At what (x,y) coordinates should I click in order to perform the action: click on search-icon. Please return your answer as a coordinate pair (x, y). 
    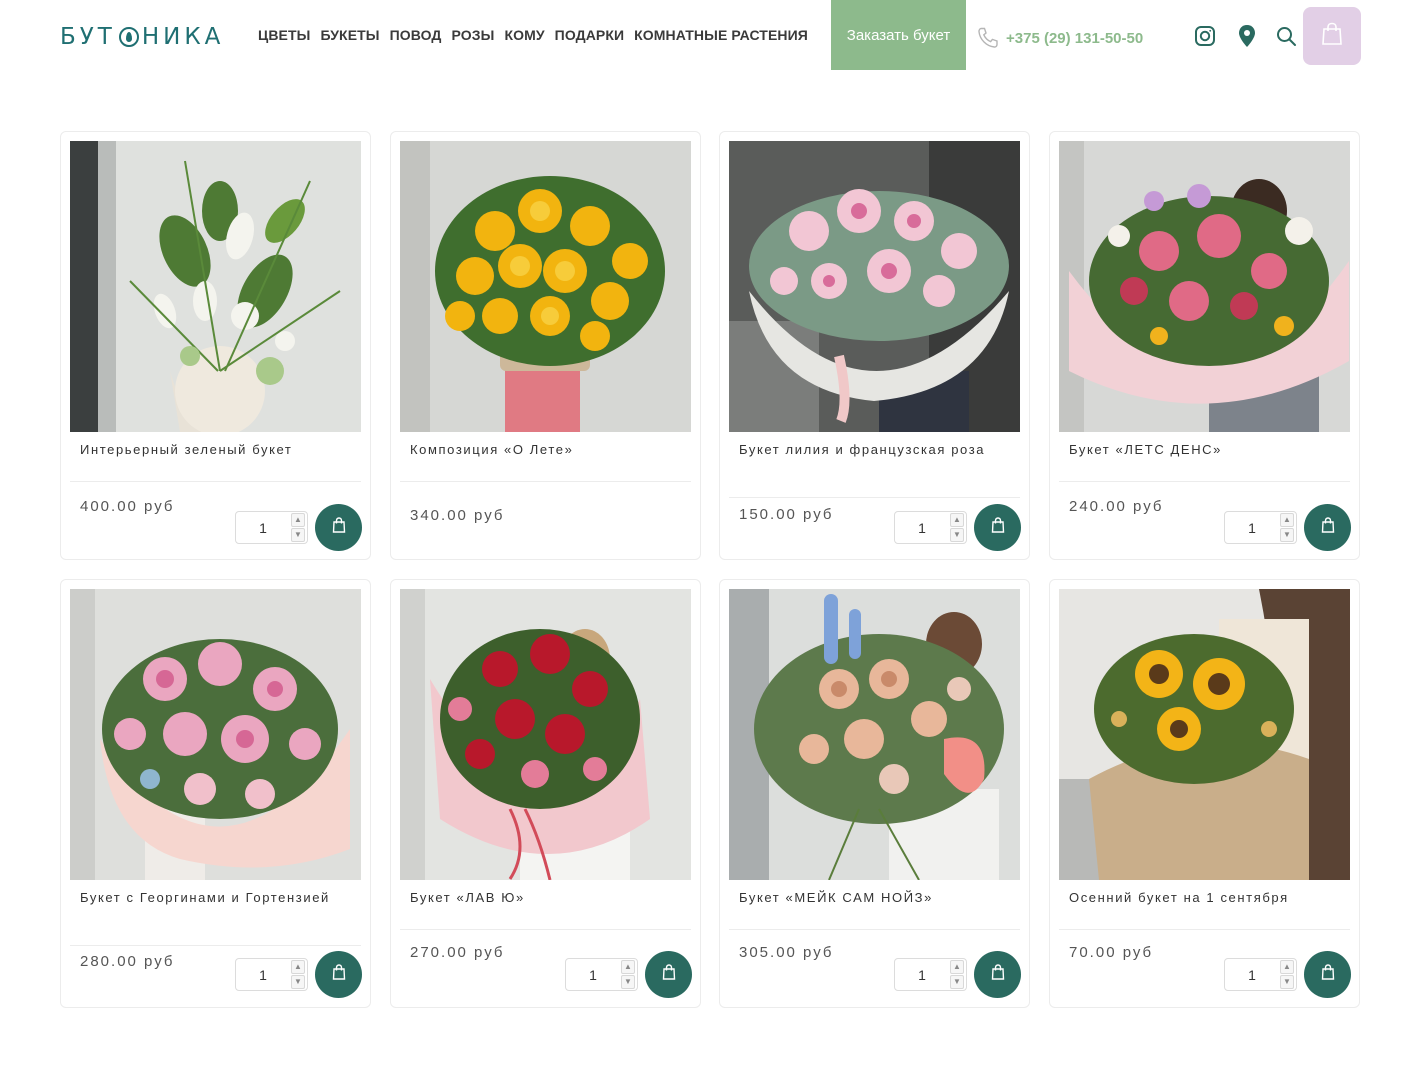
    Looking at the image, I should click on (1286, 36).